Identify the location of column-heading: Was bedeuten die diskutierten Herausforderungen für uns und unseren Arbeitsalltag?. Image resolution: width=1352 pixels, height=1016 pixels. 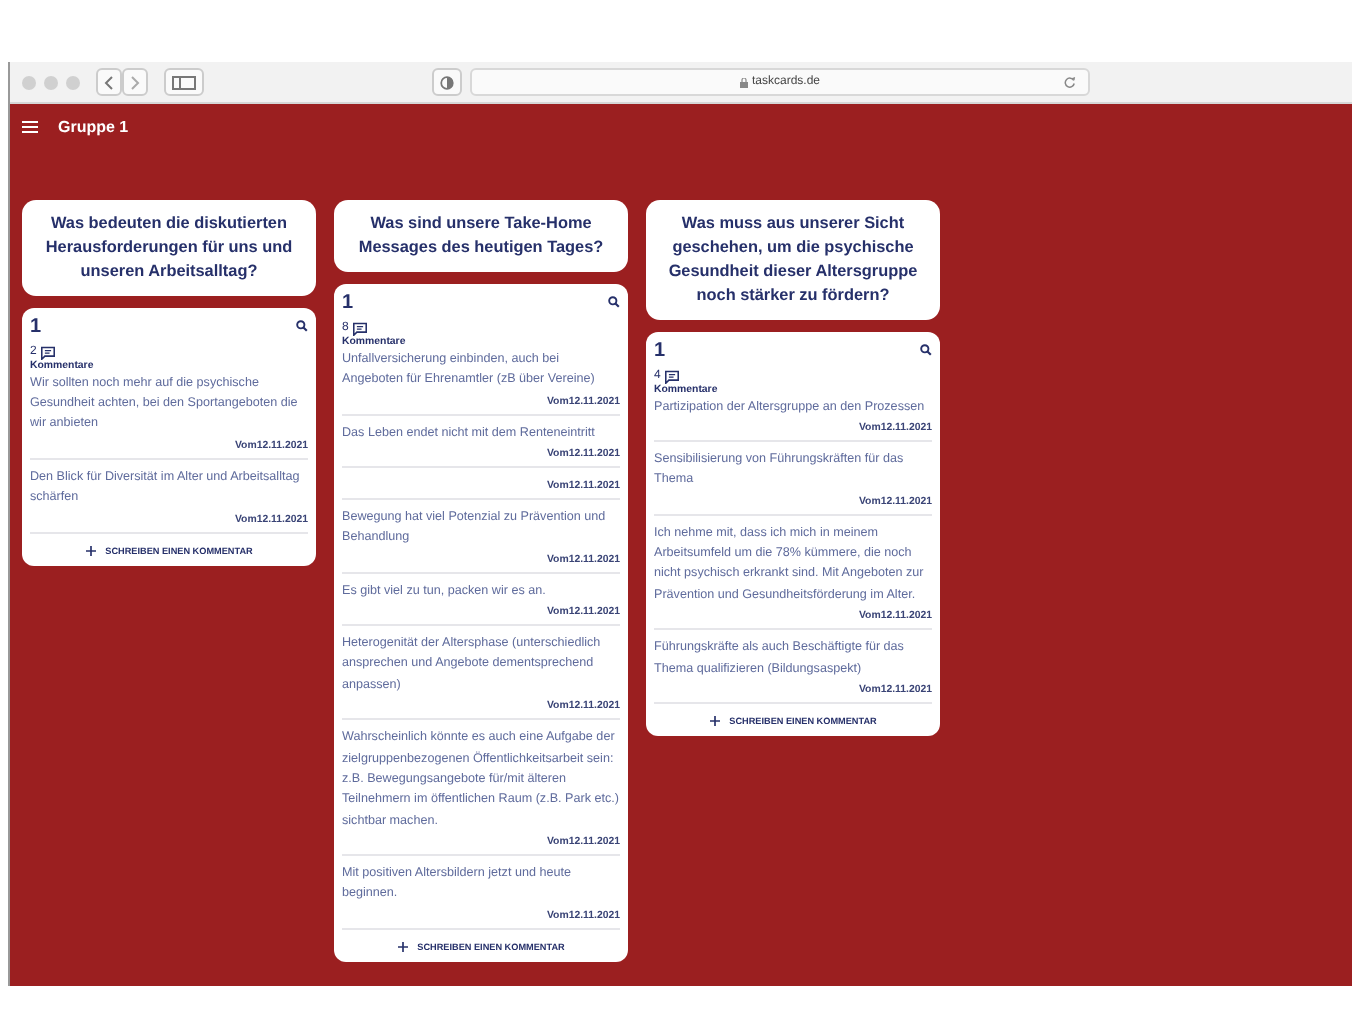
(169, 248).